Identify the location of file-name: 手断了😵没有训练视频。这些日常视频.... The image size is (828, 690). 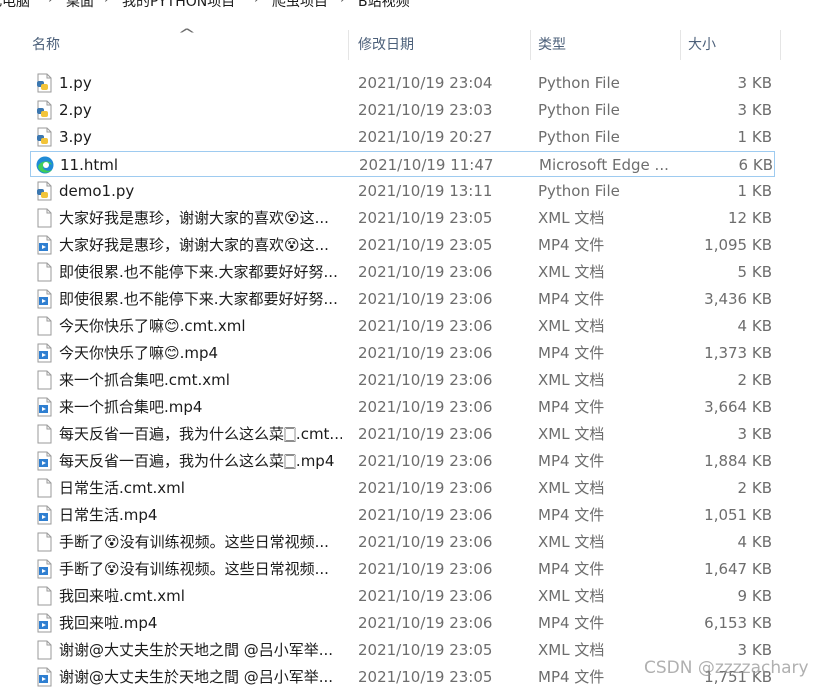
(194, 542).